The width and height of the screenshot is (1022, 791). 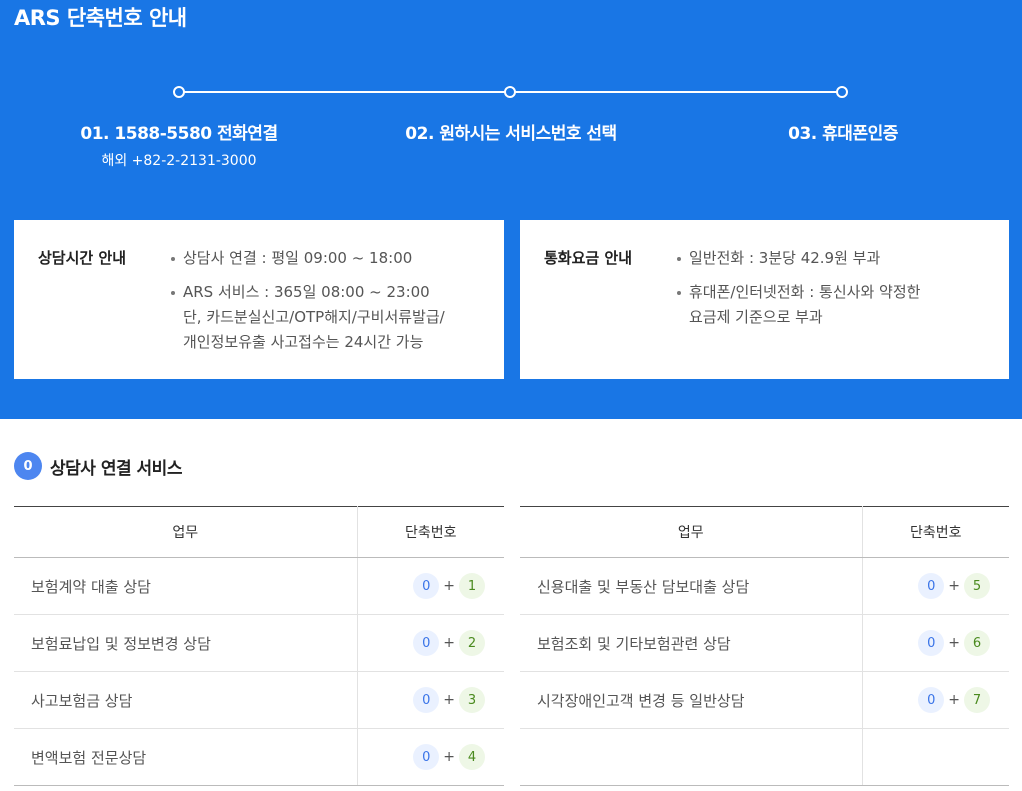 I want to click on task-cell: 사고보험금 상담, so click(x=185, y=700).